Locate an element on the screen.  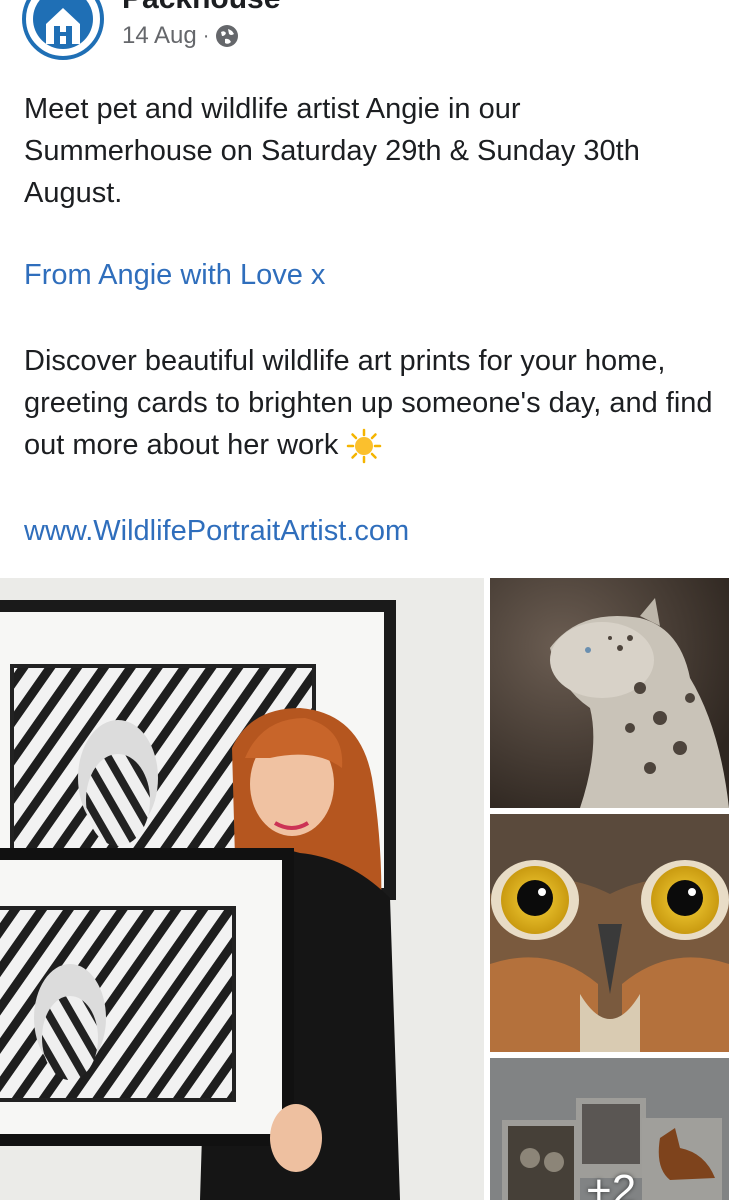
post-meta: 14 Aug · is located at coordinates (180, 36).